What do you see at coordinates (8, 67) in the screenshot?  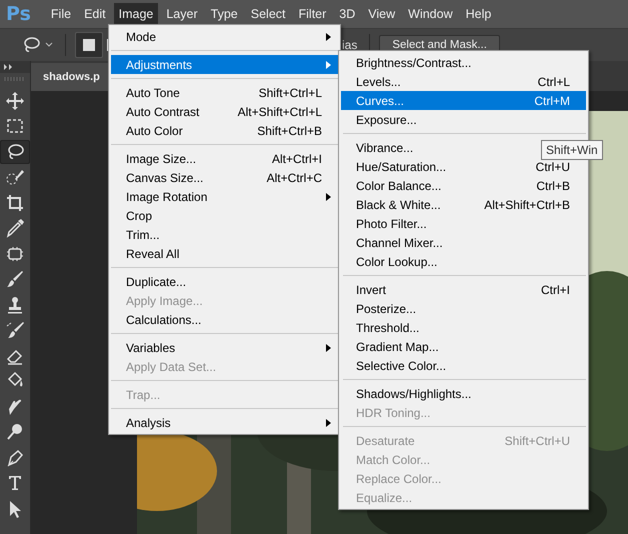 I see `collapse-icon` at bounding box center [8, 67].